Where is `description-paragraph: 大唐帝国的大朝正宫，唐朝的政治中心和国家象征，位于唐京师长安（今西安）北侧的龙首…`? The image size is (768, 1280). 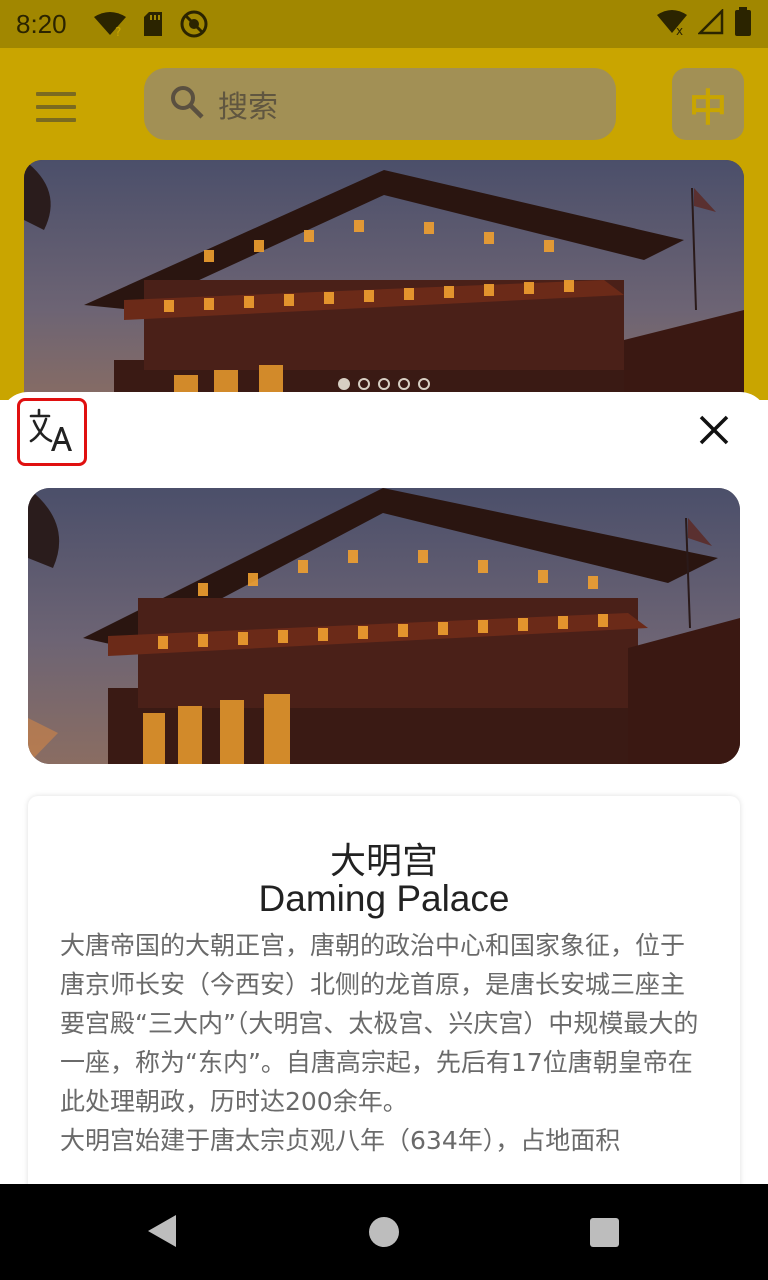 description-paragraph: 大唐帝国的大朝正宫，唐朝的政治中心和国家象征，位于唐京师长安（今西安）北侧的龙首… is located at coordinates (379, 1023).